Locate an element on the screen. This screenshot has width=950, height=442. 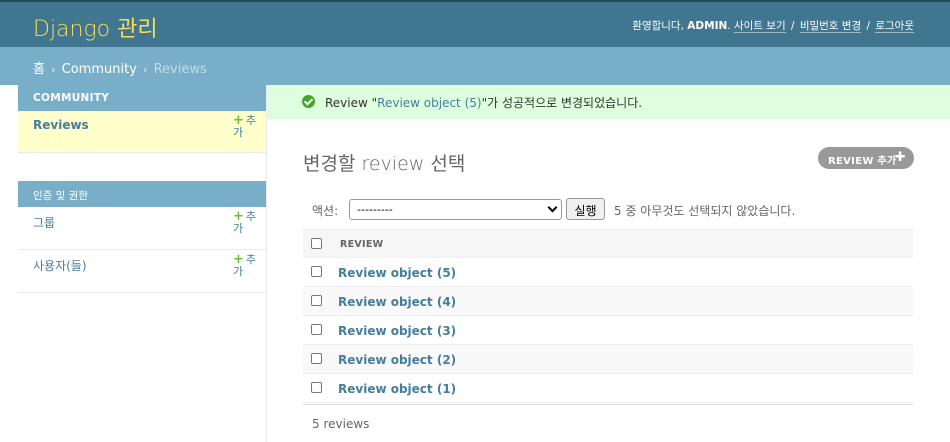
paginator: 5 reviews is located at coordinates (608, 423).